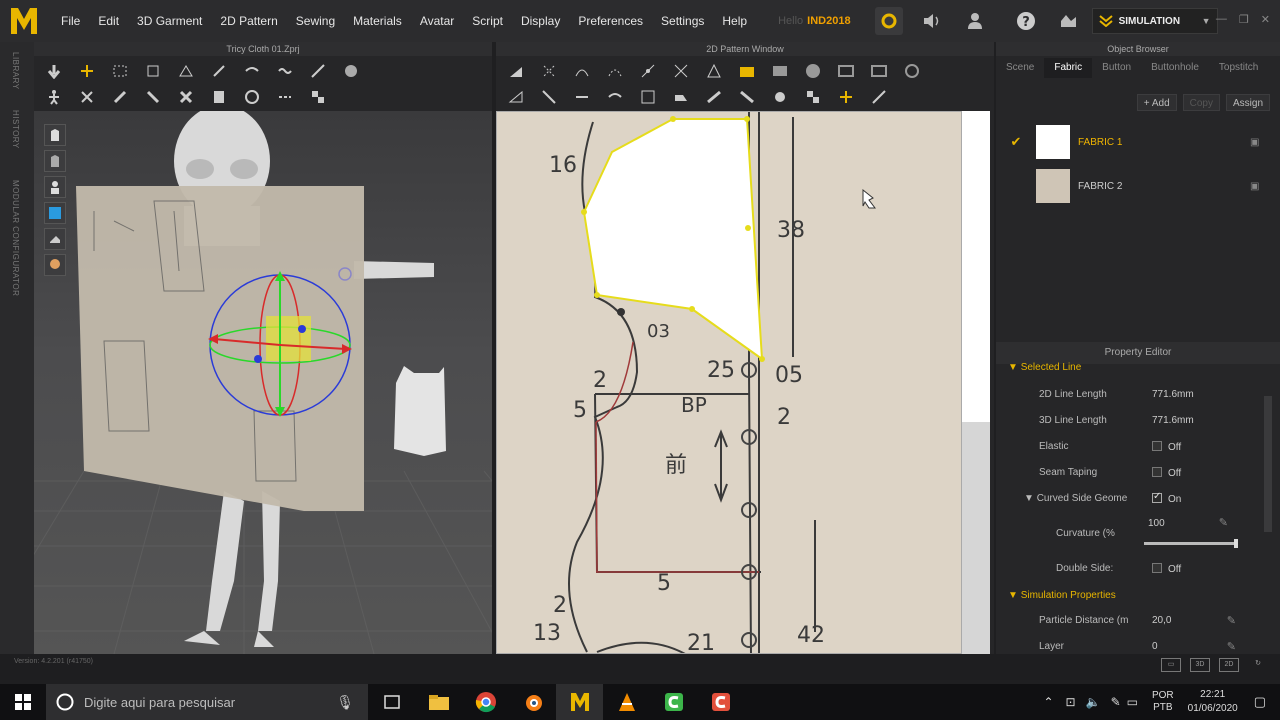 The image size is (1280, 720). What do you see at coordinates (87, 71) in the screenshot?
I see `tool-select-move-icon` at bounding box center [87, 71].